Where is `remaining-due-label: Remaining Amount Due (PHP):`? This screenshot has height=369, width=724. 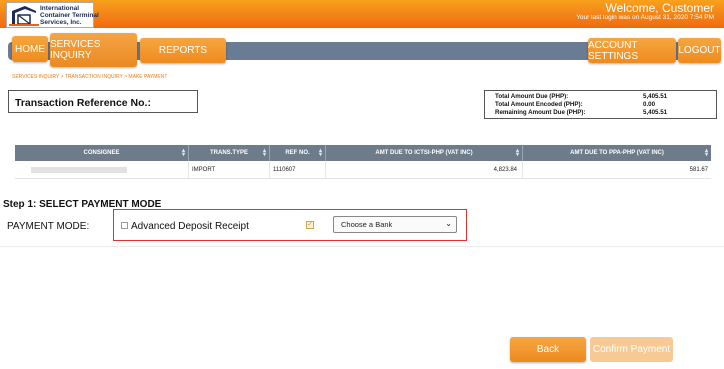 remaining-due-label: Remaining Amount Due (PHP): is located at coordinates (540, 112).